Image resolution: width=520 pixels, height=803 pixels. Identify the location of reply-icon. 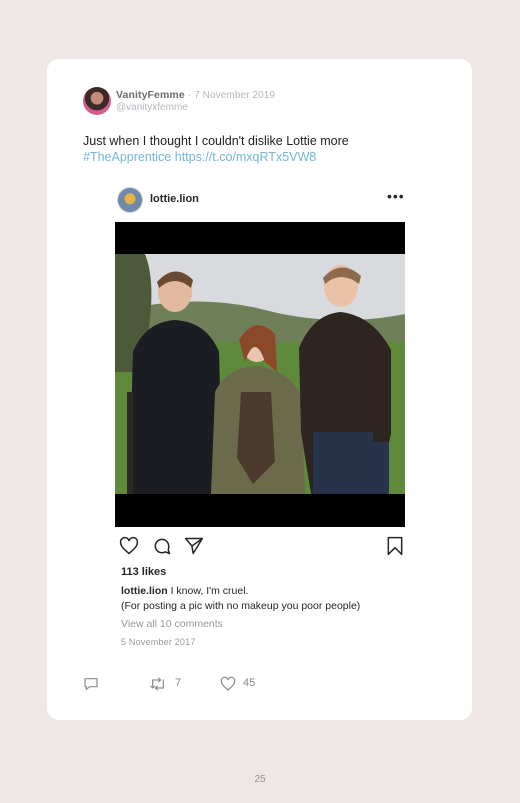
(91, 686).